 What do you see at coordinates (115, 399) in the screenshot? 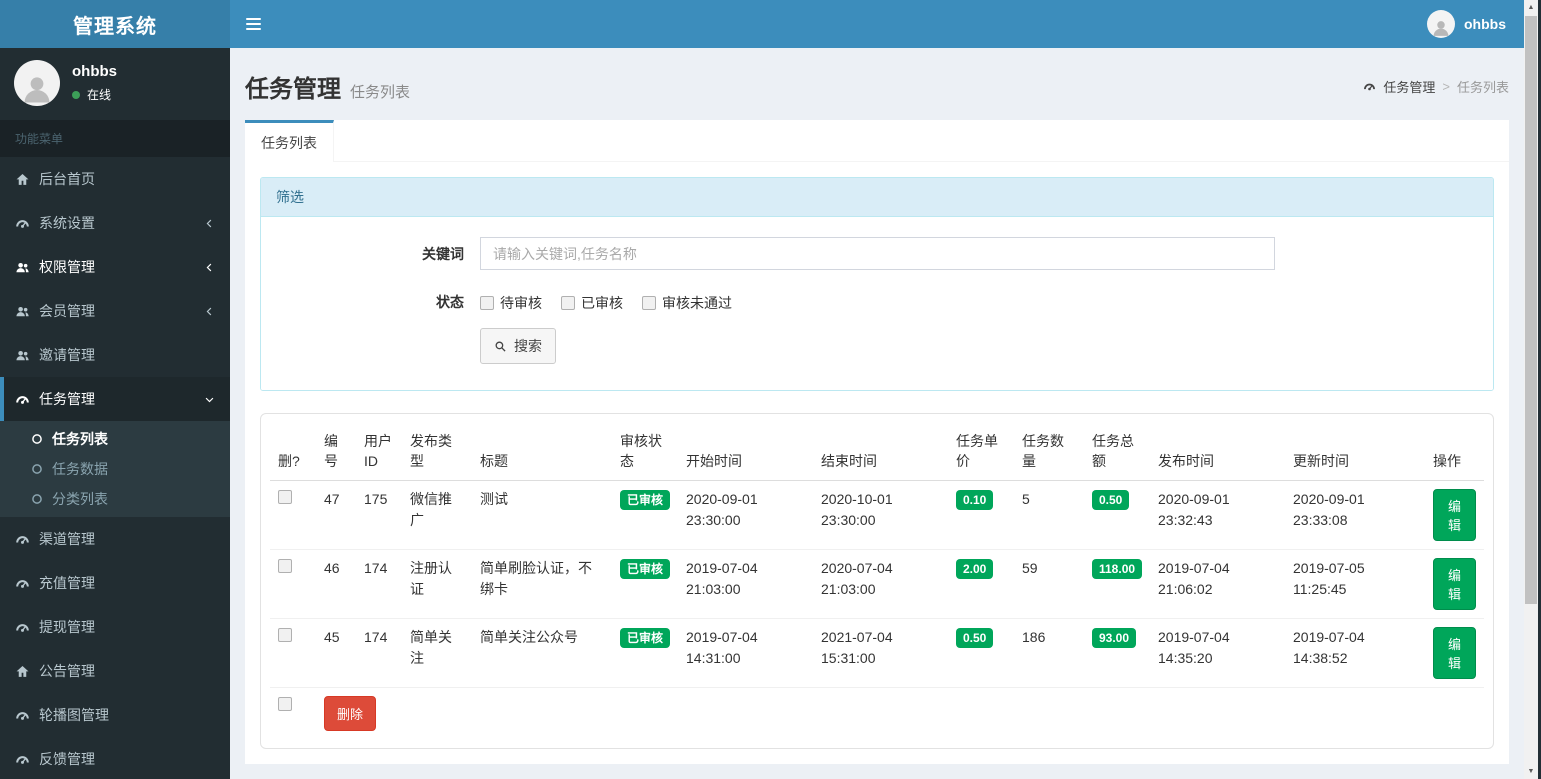
I see `sidebar-item-tasks: 任务管理` at bounding box center [115, 399].